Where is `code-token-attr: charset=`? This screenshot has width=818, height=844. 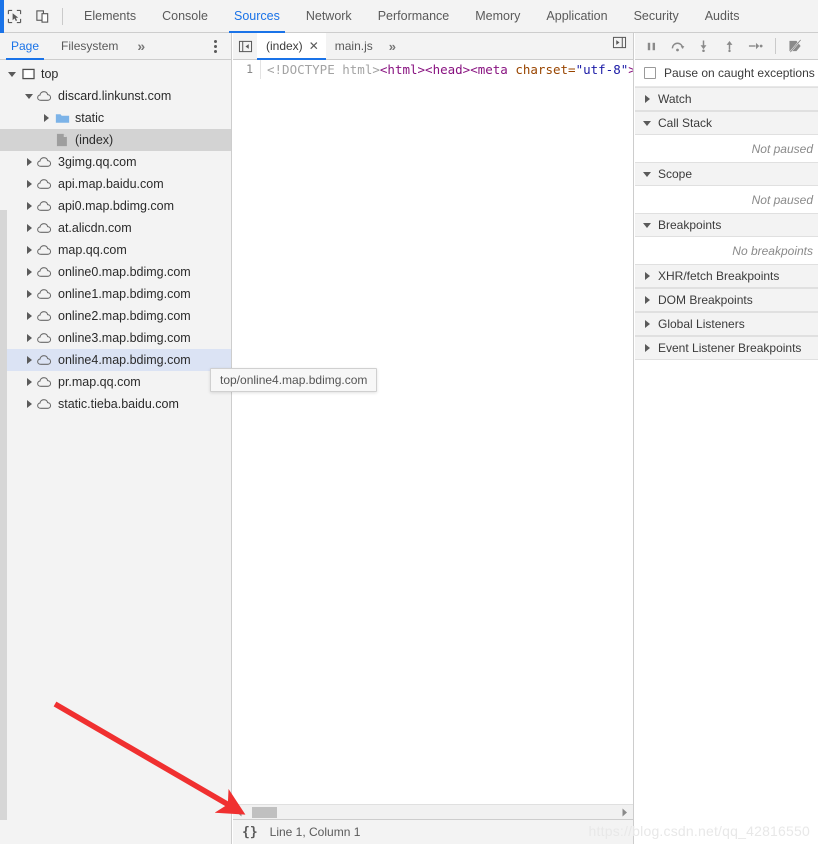
code-token-attr: charset= is located at coordinates (545, 69).